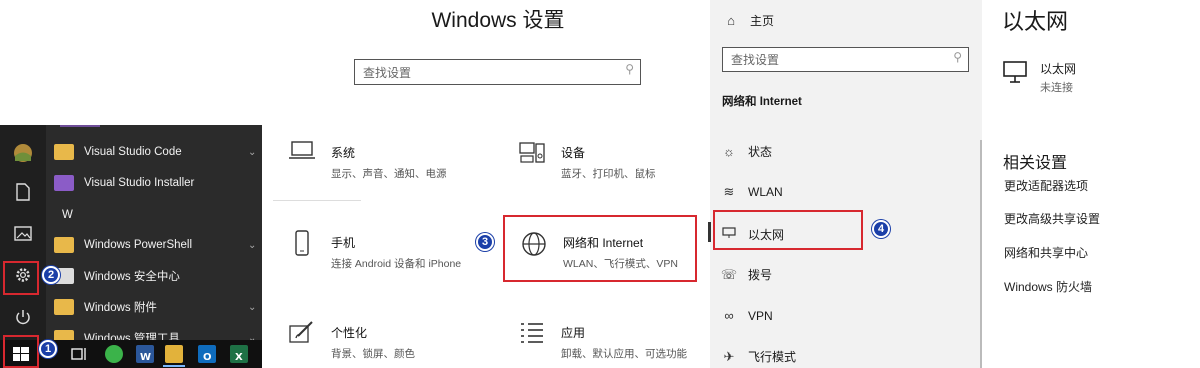 Image resolution: width=1200 pixels, height=368 pixels. I want to click on link-advanced-sharing: 更改高级共享设置, so click(1052, 218).